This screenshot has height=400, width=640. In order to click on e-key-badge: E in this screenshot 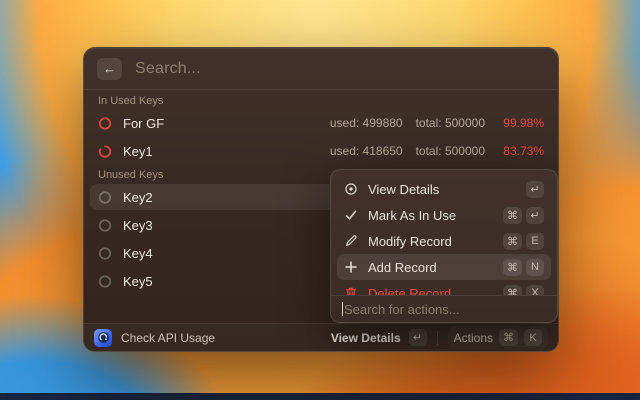, I will do `click(535, 241)`.